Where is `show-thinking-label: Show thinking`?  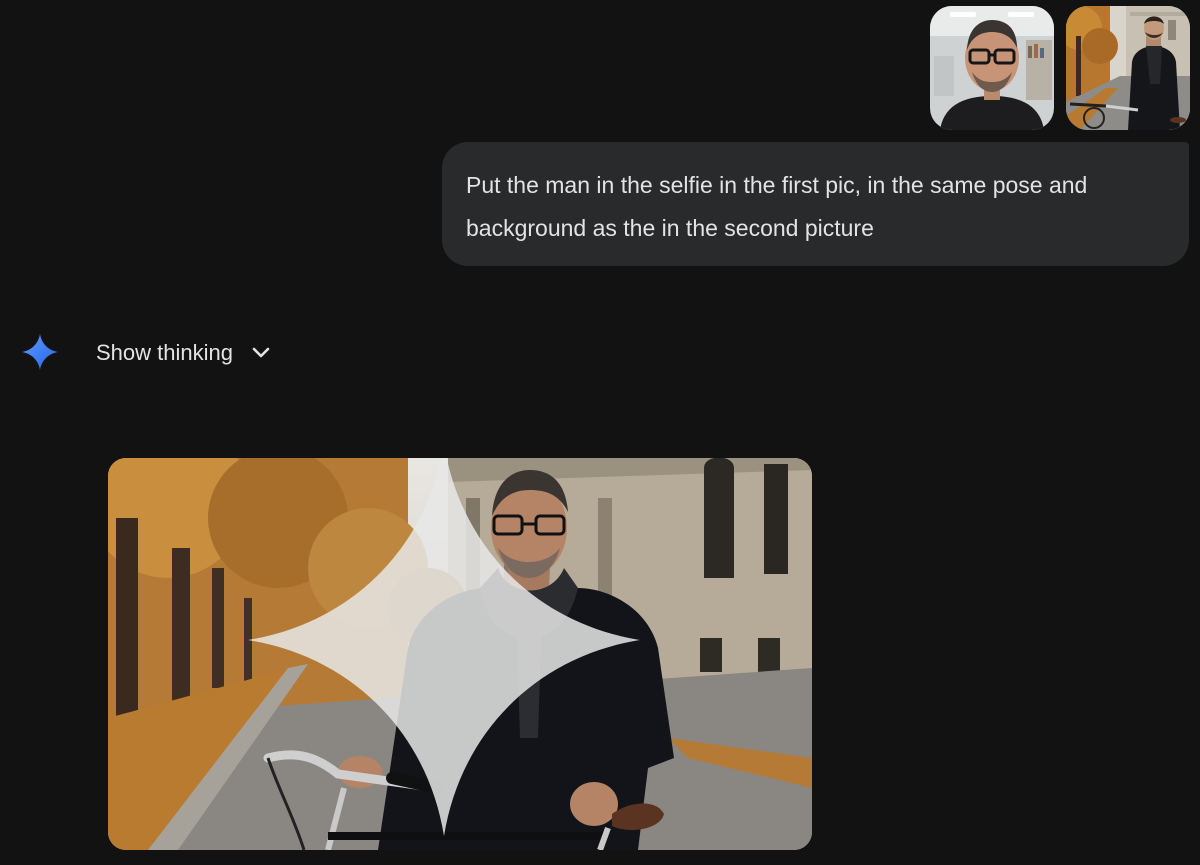 show-thinking-label: Show thinking is located at coordinates (164, 352).